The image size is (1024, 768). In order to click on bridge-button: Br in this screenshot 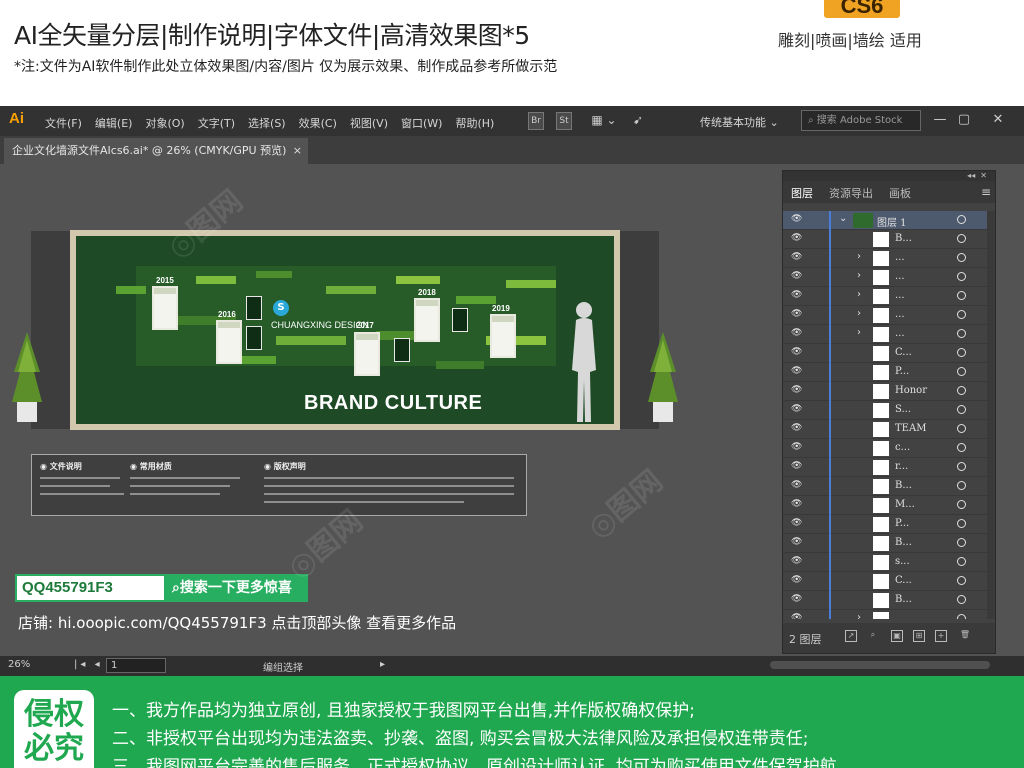, I will do `click(536, 121)`.